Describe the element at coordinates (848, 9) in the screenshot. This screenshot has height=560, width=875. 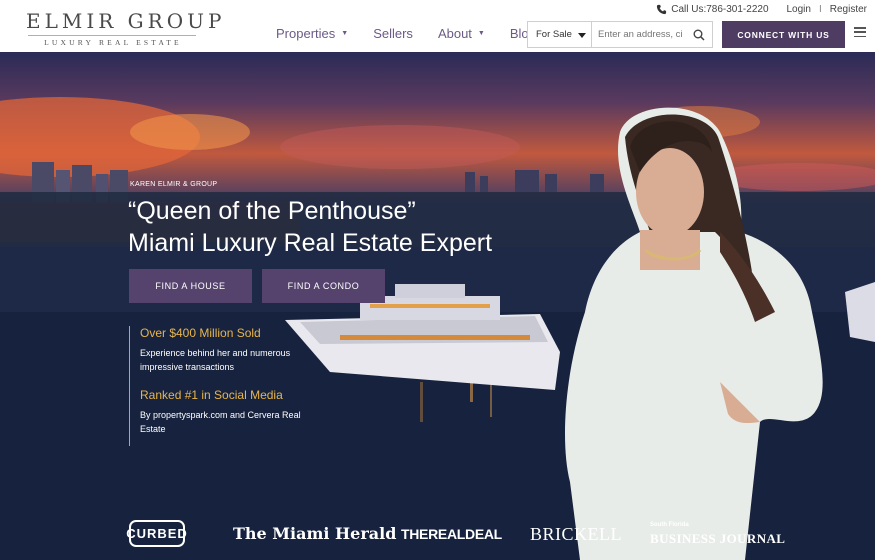
I see `register-link: Register` at that location.